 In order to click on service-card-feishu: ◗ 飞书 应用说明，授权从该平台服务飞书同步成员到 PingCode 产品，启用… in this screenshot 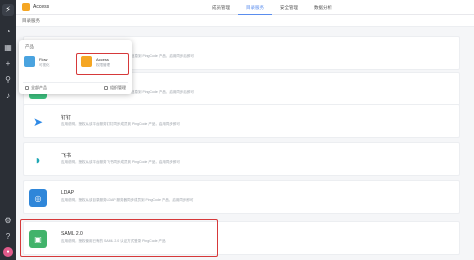, I will do `click(241, 159)`.